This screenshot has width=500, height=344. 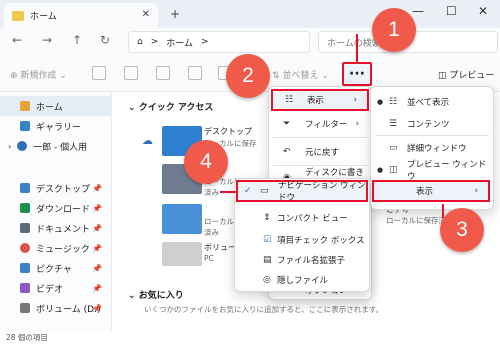 I want to click on favorites-hint: いくつかのファイルをお気に入りに追加すると、ここに表示されます。, so click(x=263, y=309).